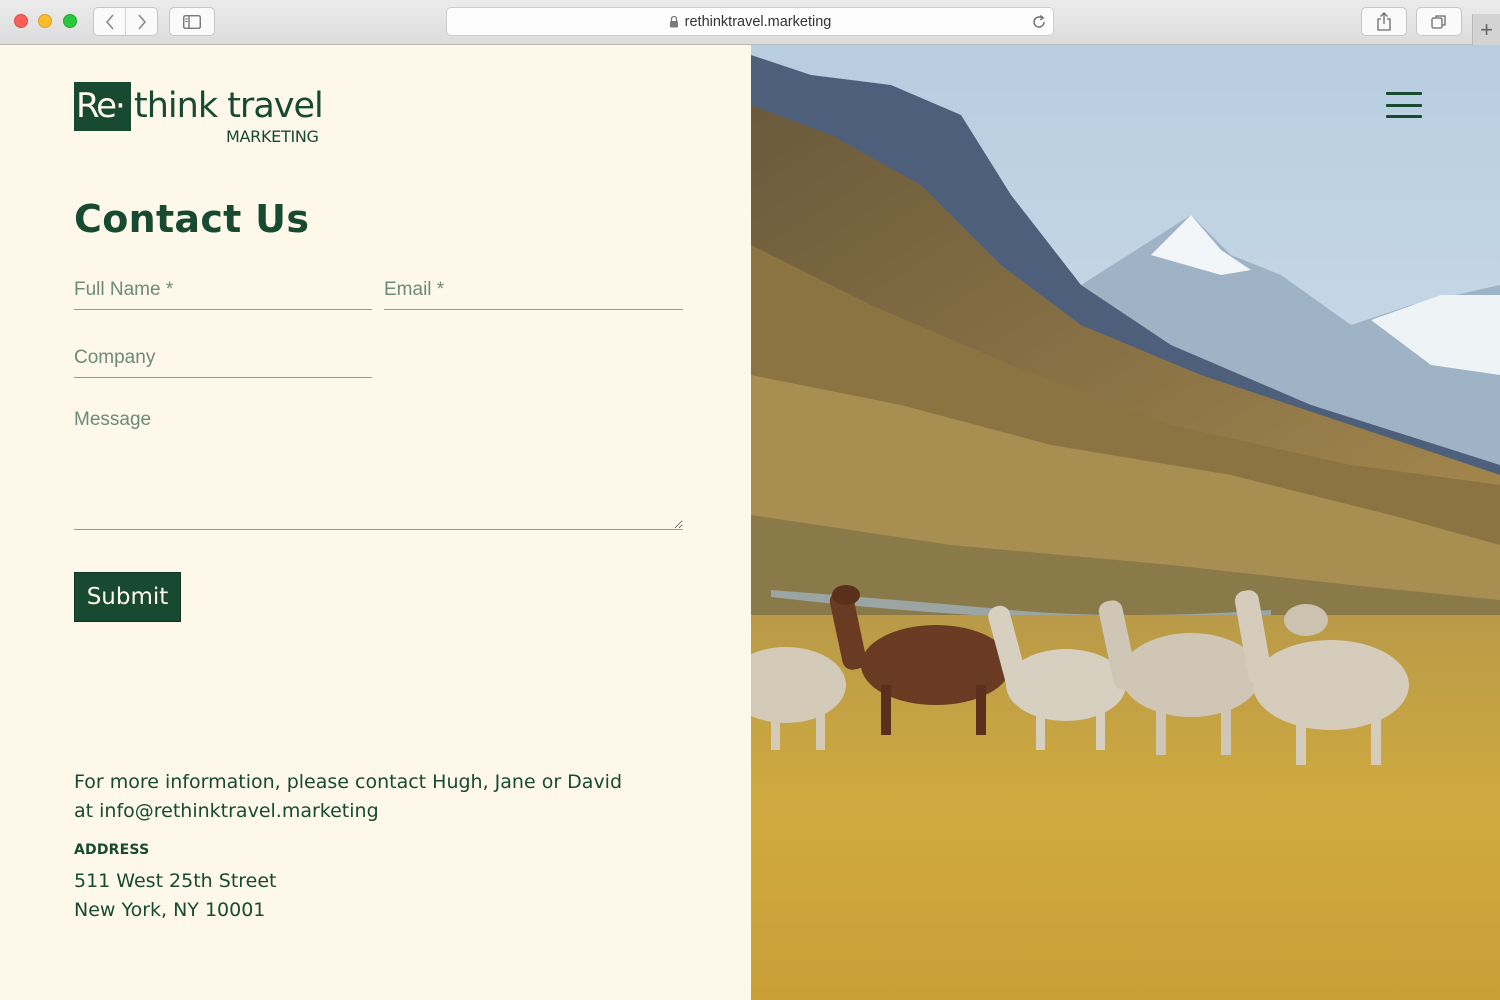 The width and height of the screenshot is (1500, 1000). I want to click on tabs-overview-icon, so click(1438, 21).